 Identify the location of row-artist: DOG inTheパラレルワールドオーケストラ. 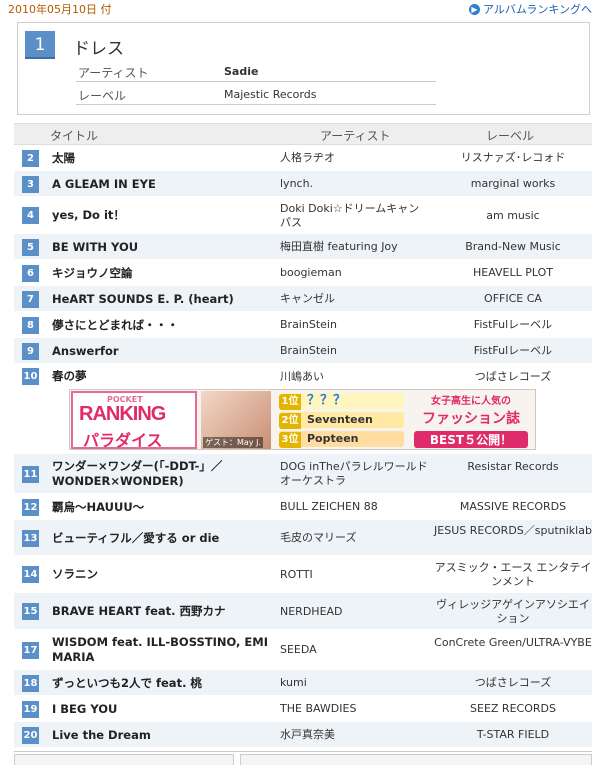
(355, 474).